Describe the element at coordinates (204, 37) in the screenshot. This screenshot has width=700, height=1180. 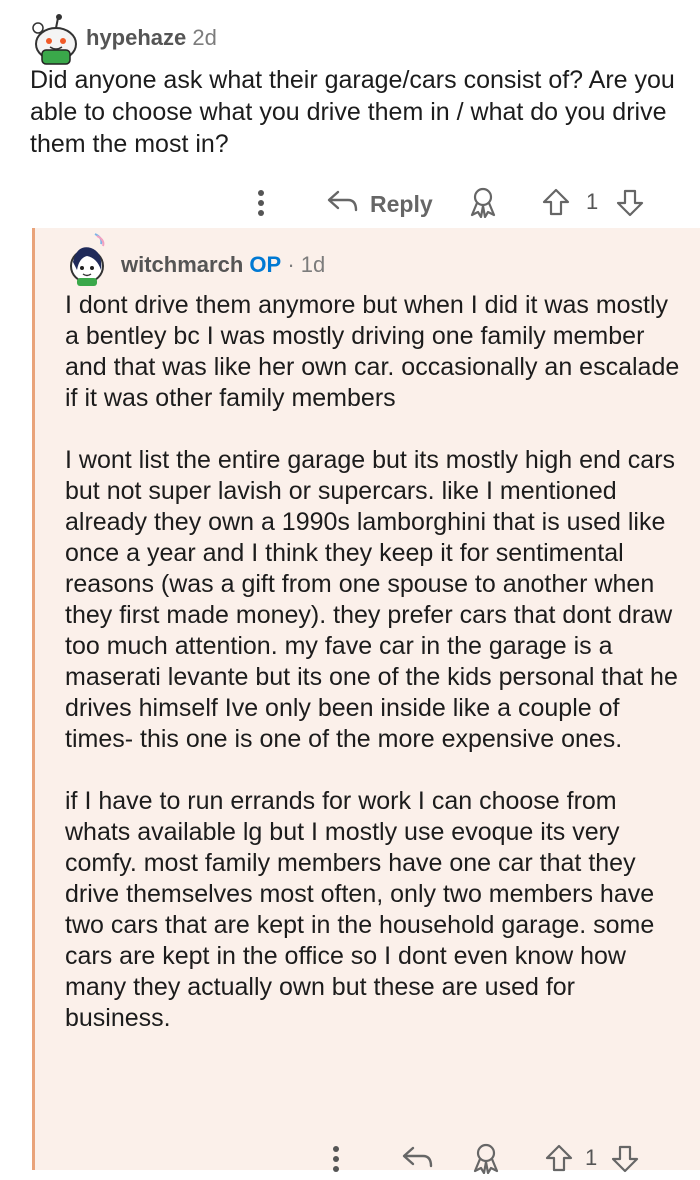
I see `parent-age: 2d` at that location.